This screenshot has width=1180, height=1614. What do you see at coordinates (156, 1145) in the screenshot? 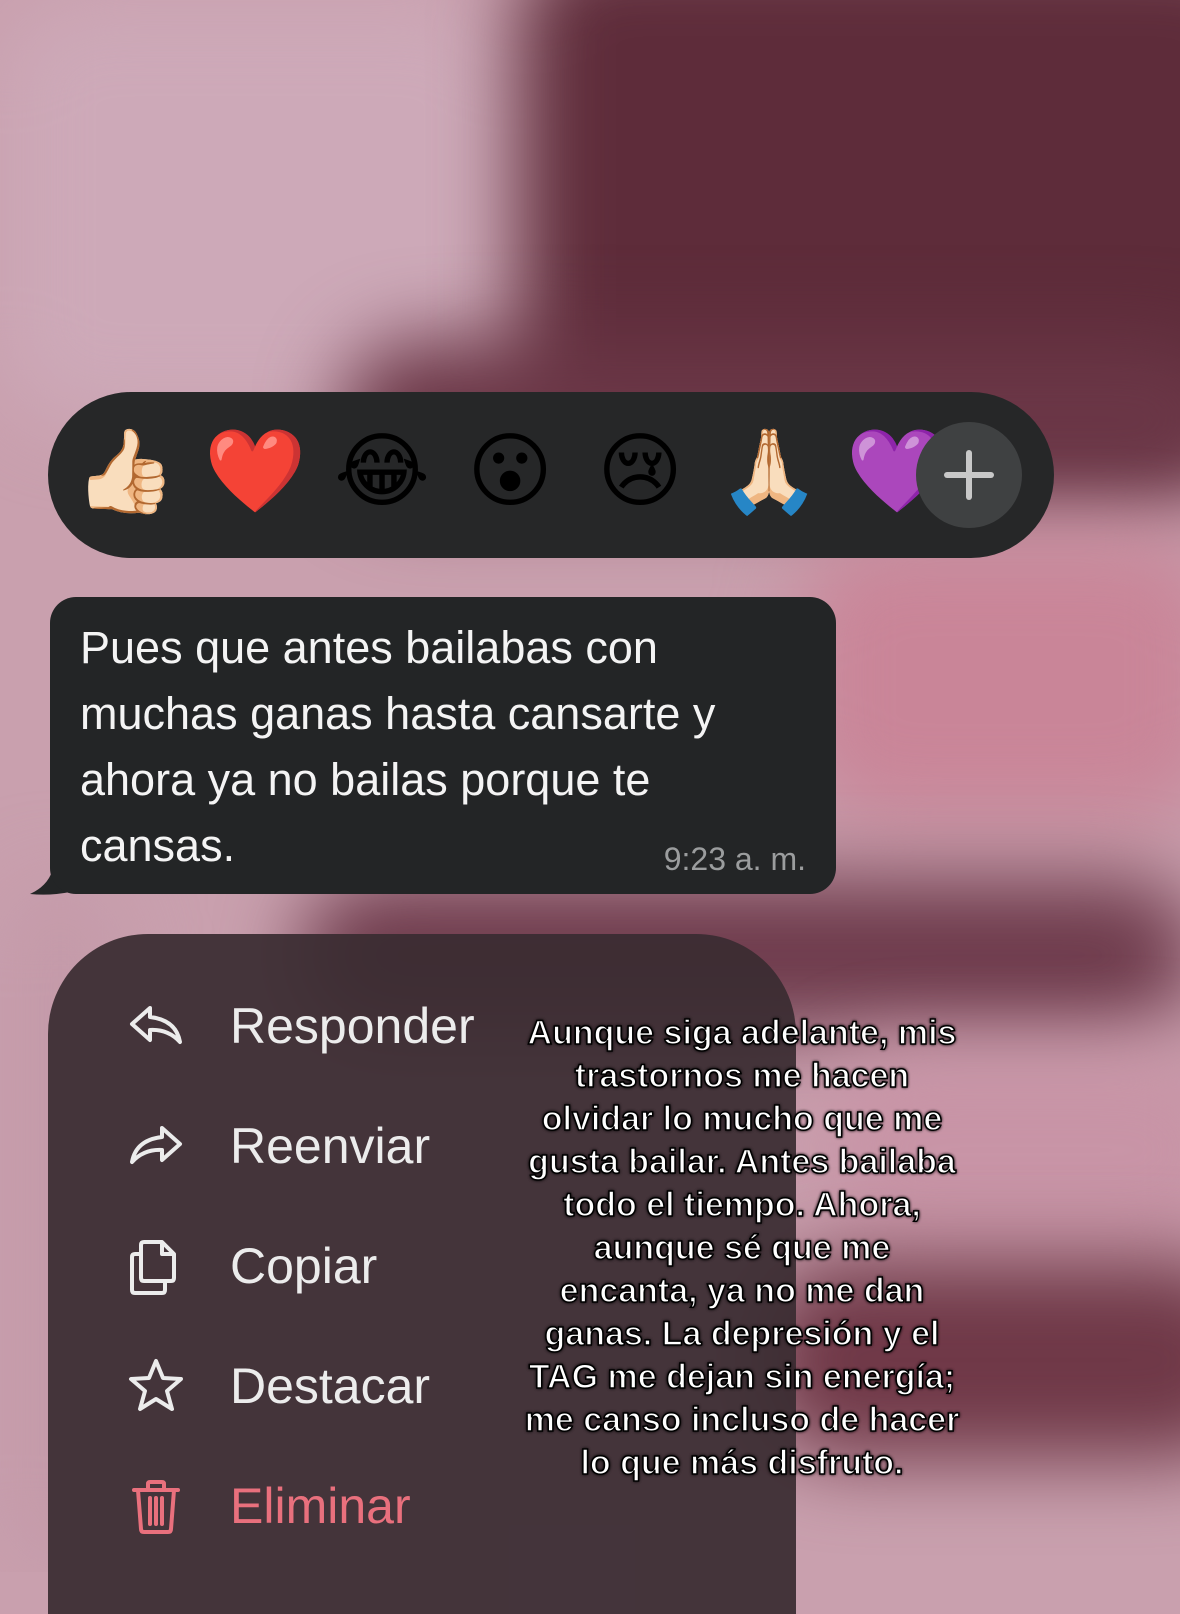
I see `forward-icon` at bounding box center [156, 1145].